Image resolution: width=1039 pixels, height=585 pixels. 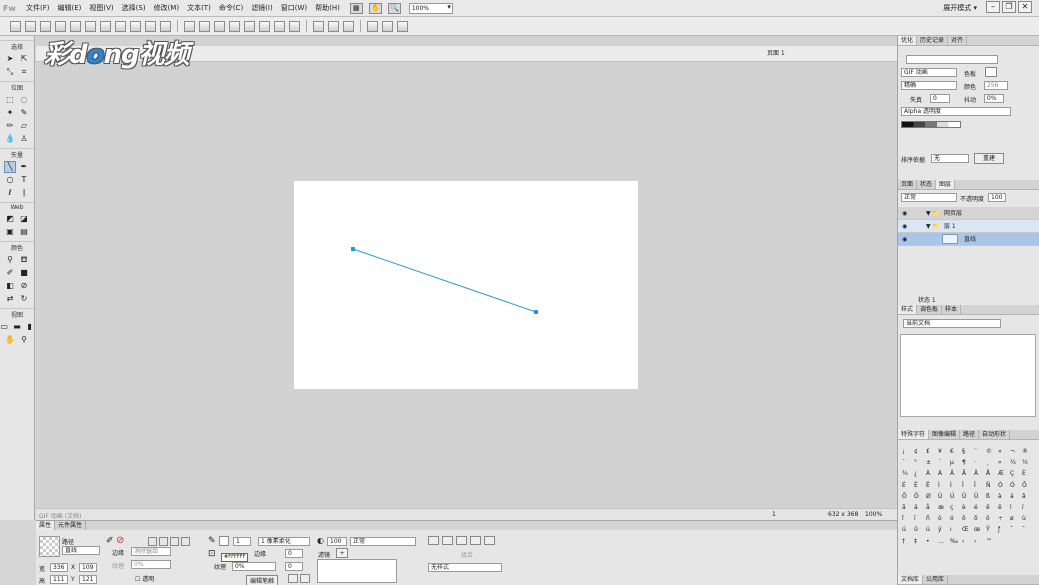 What do you see at coordinates (980, 496) in the screenshot?
I see `special-char: Ü` at bounding box center [980, 496].